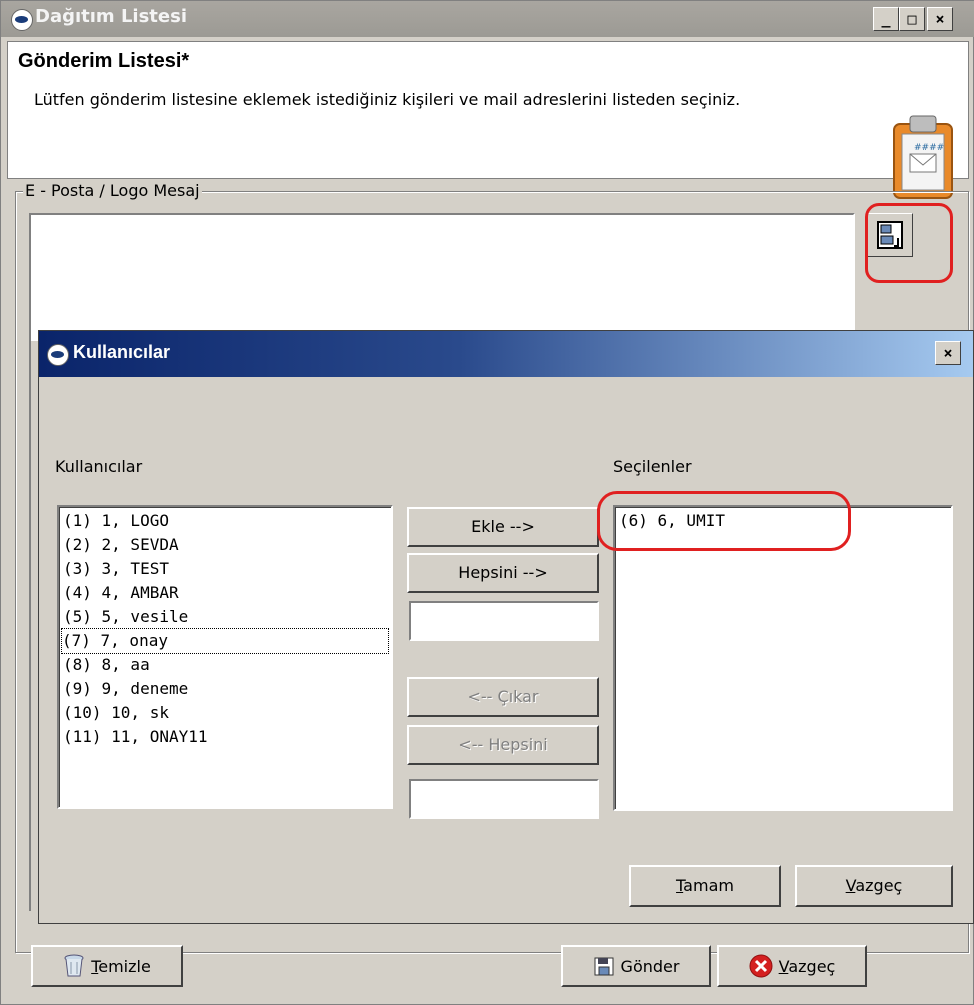 The height and width of the screenshot is (1005, 974). What do you see at coordinates (652, 466) in the screenshot?
I see `selected-label: Seçilenler` at bounding box center [652, 466].